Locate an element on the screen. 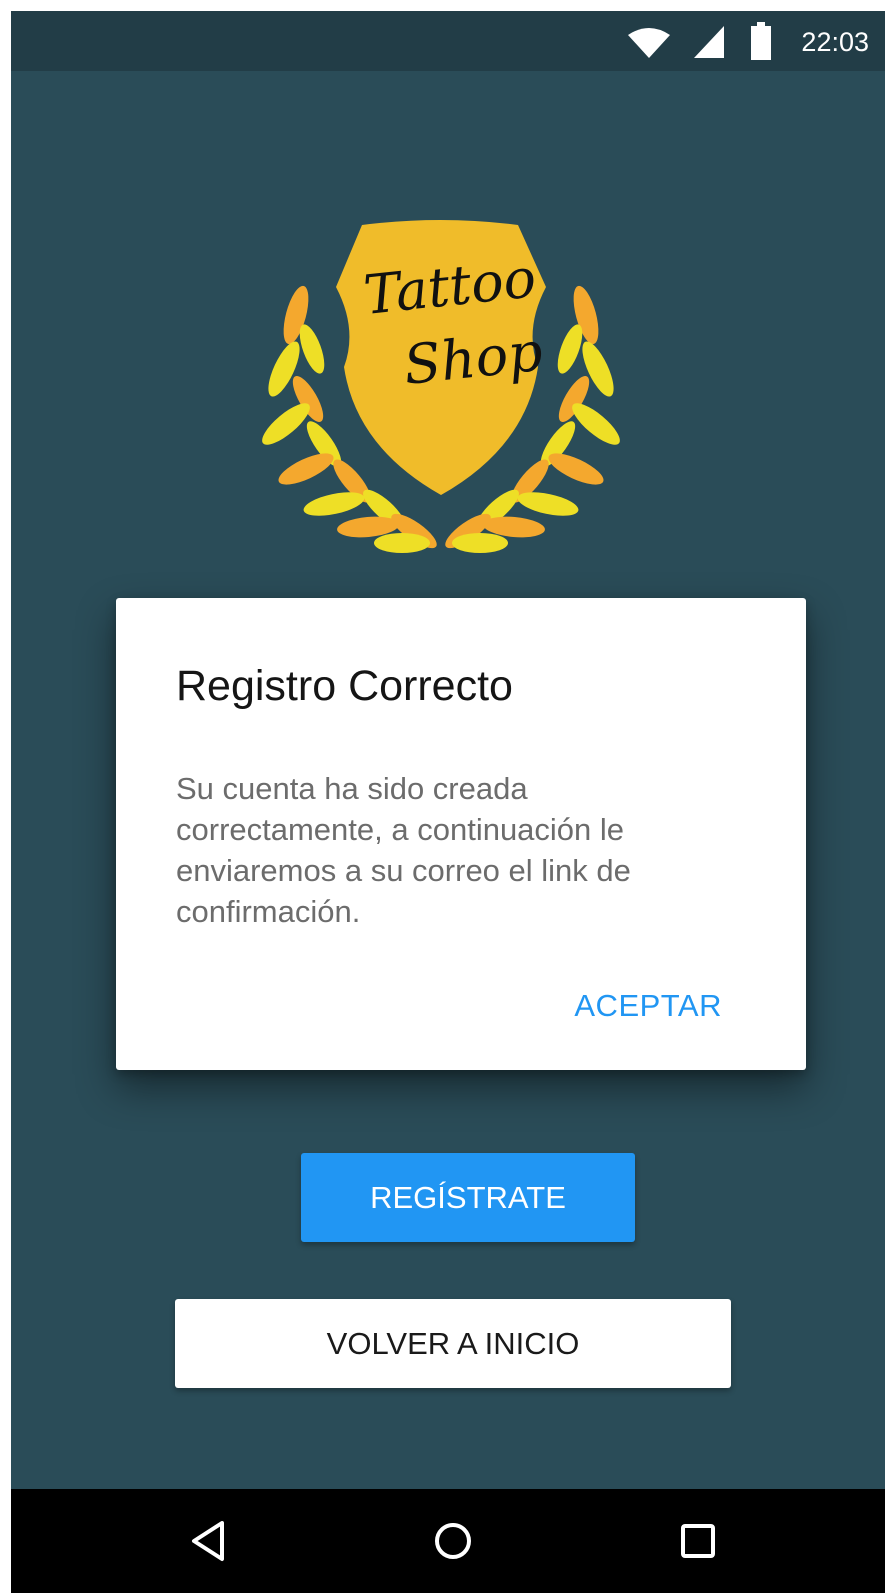 This screenshot has width=896, height=1593. wifi-icon is located at coordinates (649, 43).